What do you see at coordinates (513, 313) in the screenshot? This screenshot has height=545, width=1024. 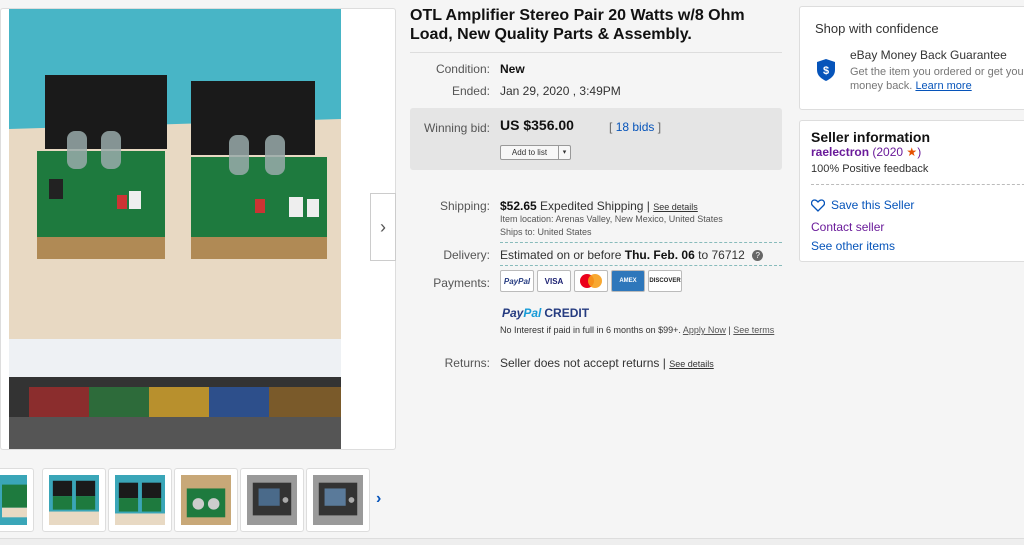 I see `paypal-credit-brand-1: Pay` at bounding box center [513, 313].